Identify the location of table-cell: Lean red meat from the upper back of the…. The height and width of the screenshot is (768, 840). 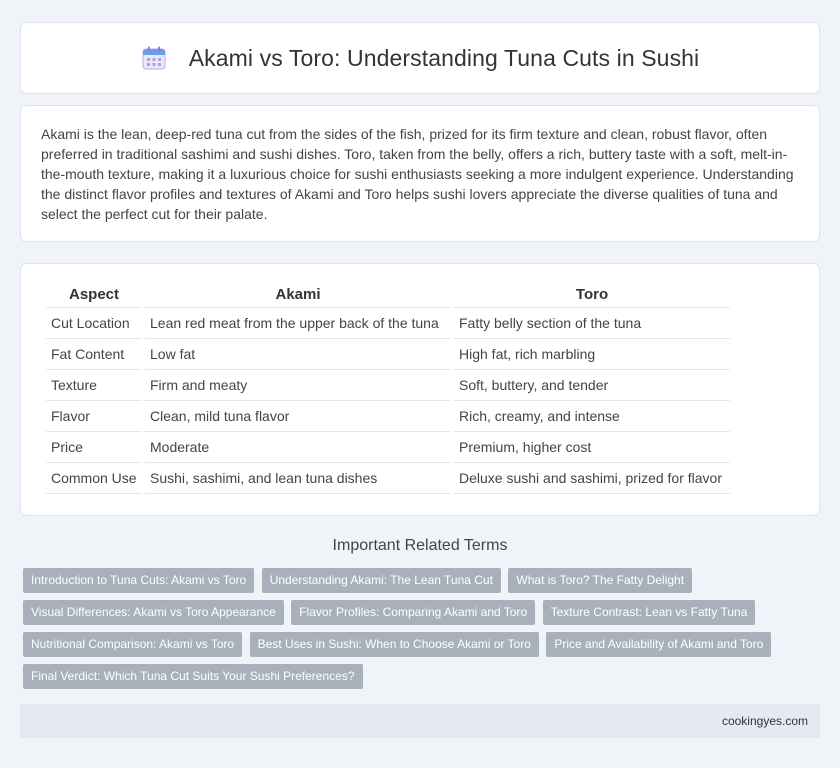
(298, 323).